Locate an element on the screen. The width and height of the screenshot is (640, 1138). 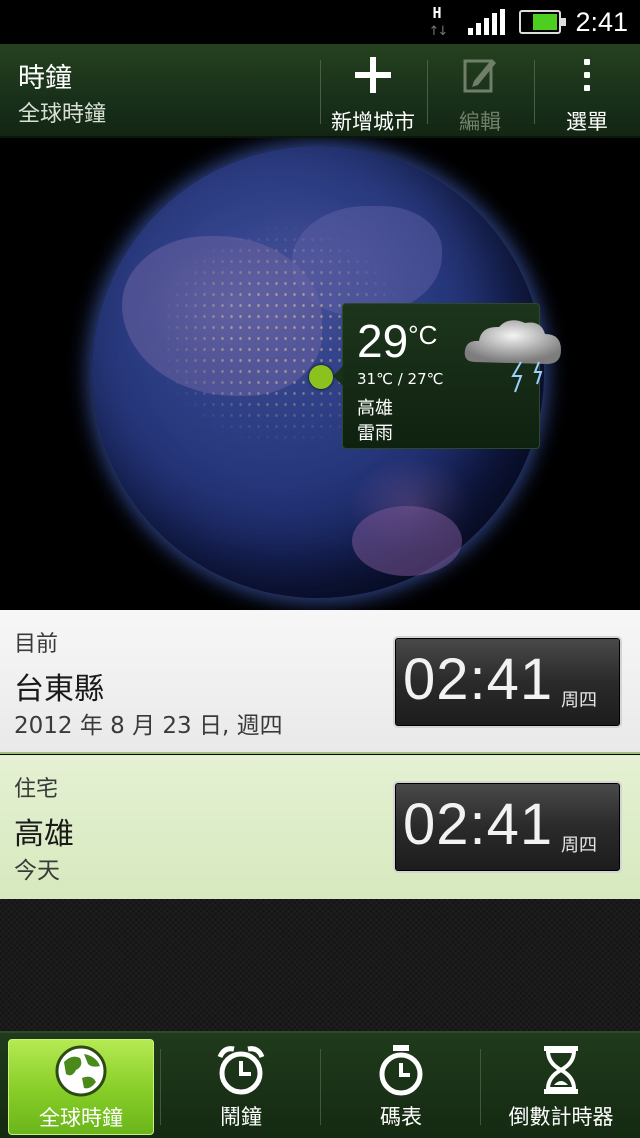
clock-row-date: 今天 is located at coordinates (37, 871).